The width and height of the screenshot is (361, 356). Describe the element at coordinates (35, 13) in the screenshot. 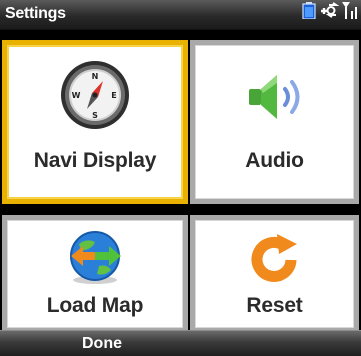

I see `window-title: Settings` at that location.